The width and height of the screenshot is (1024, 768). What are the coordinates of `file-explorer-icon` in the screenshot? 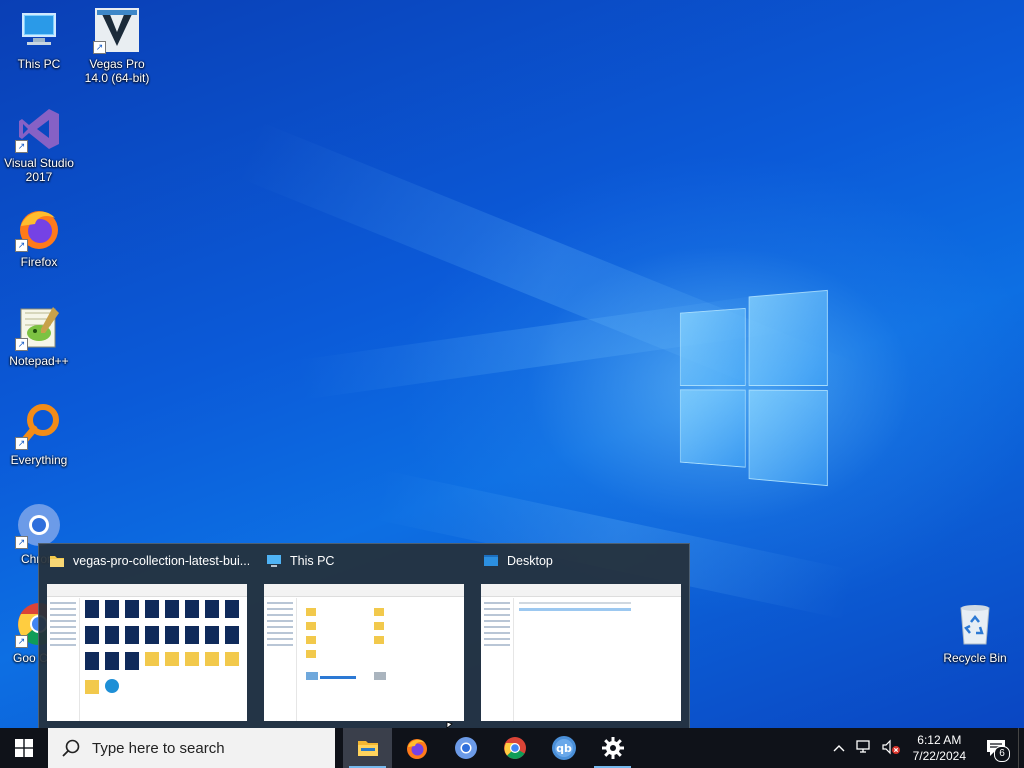 It's located at (368, 748).